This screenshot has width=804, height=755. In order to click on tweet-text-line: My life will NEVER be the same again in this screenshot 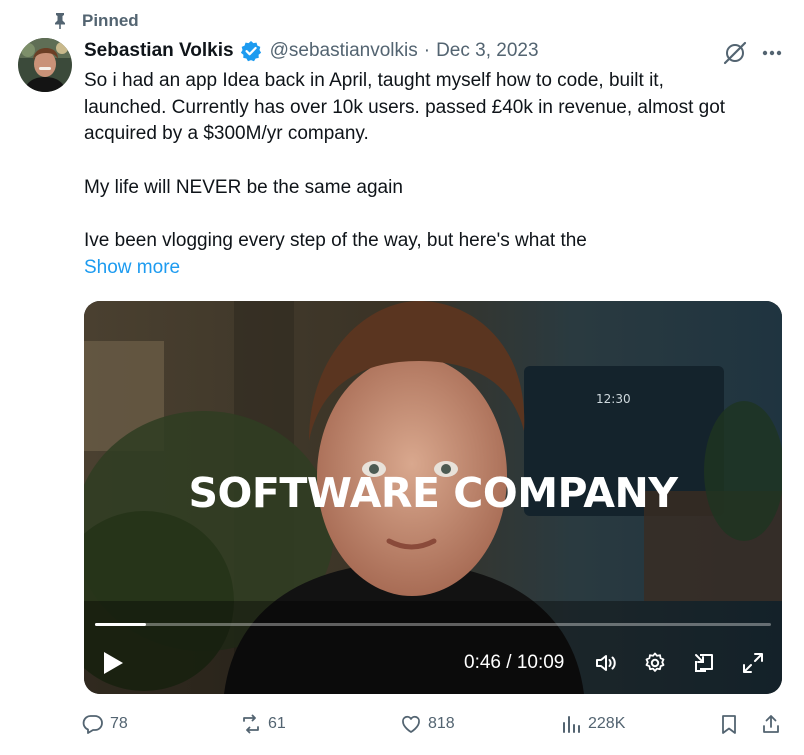, I will do `click(243, 187)`.